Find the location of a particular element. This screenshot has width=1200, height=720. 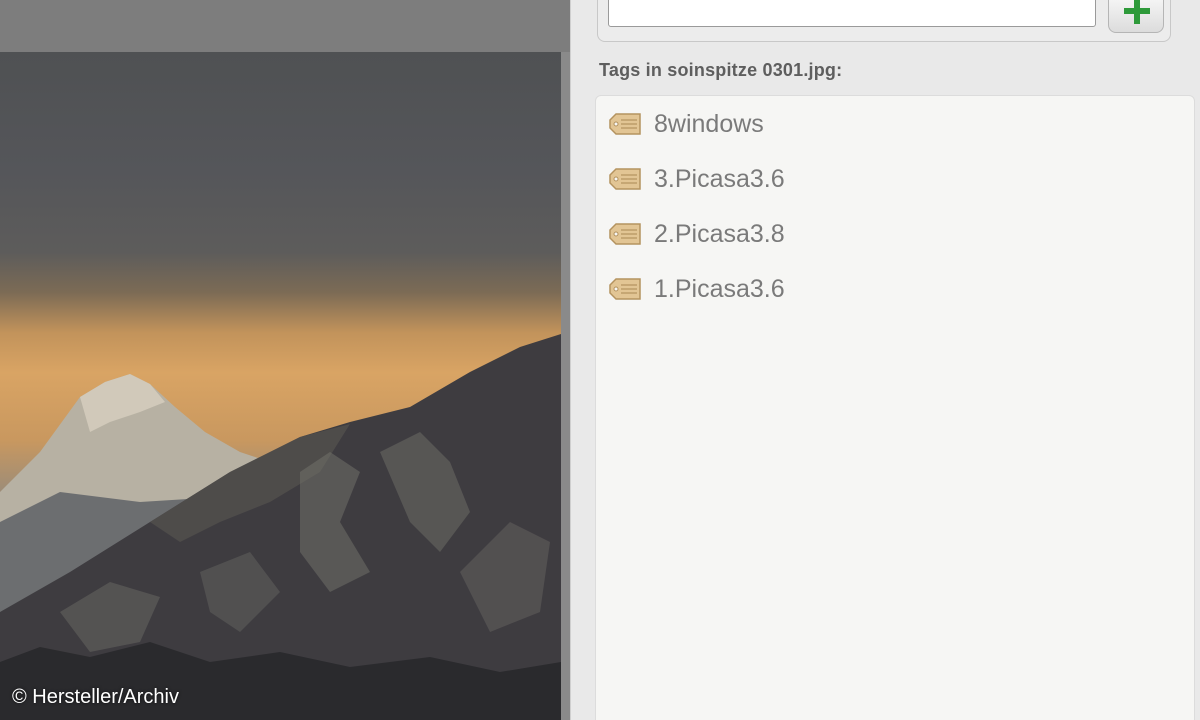

panel-divider is located at coordinates (565, 386).